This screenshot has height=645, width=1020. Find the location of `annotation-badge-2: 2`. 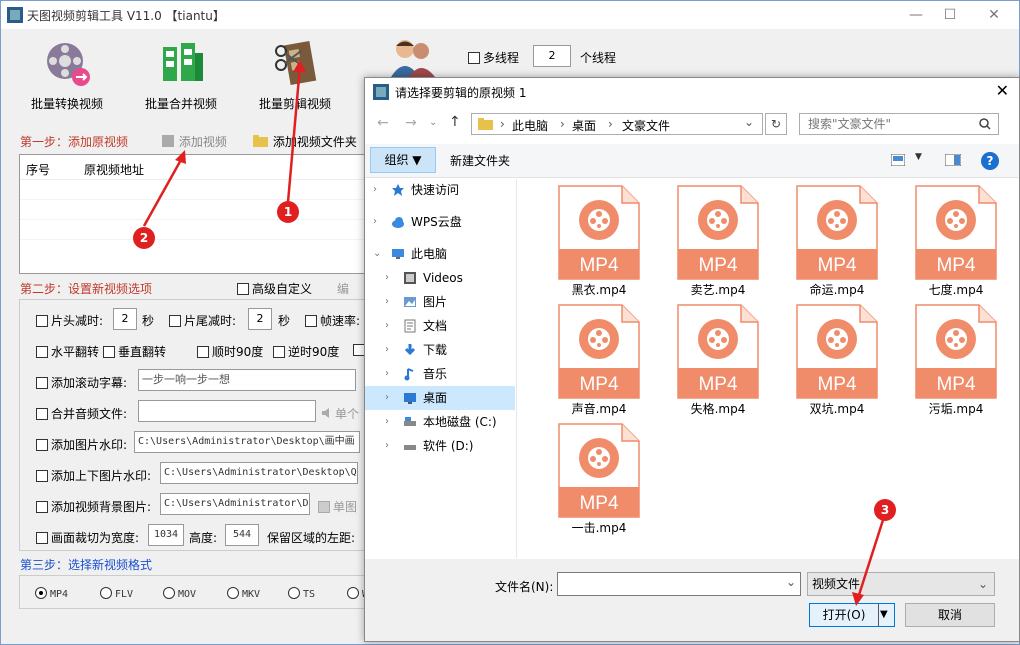

annotation-badge-2: 2 is located at coordinates (144, 238).